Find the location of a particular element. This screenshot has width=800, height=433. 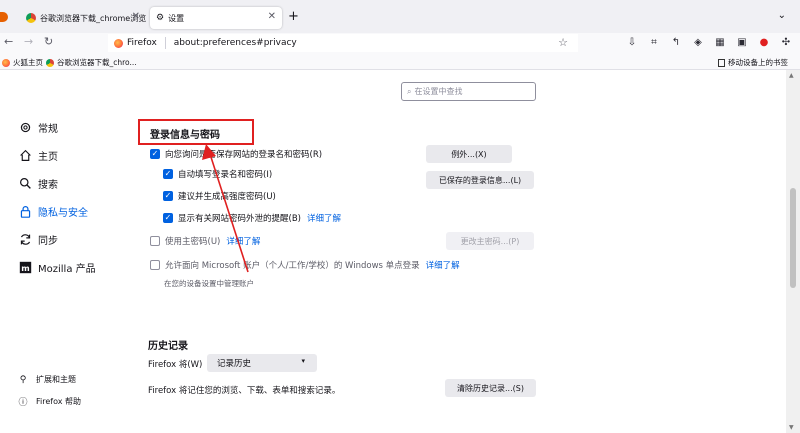

breach-alerts-checkbox: ✓ 显示有关网站密码外泄的提醒(B) 详细了解 is located at coordinates (252, 218).